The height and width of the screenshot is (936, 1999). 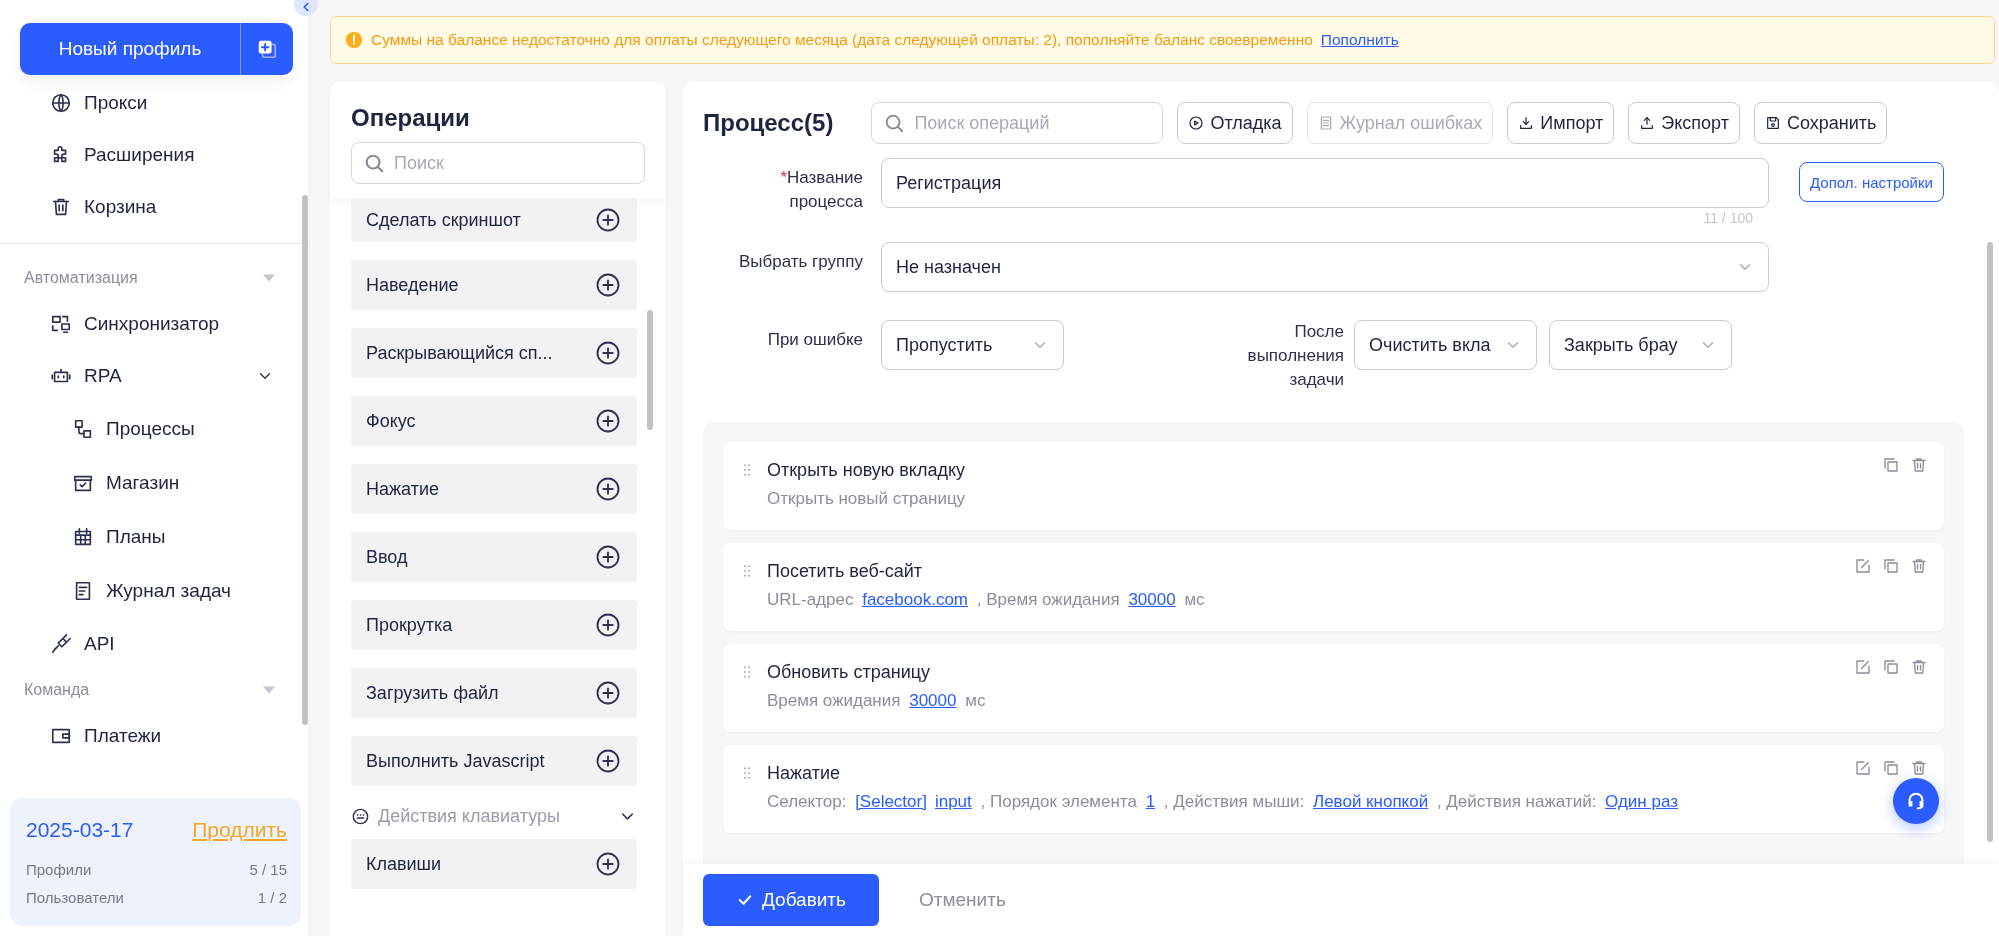 I want to click on new-profile-button: Новый профиль, so click(x=130, y=49).